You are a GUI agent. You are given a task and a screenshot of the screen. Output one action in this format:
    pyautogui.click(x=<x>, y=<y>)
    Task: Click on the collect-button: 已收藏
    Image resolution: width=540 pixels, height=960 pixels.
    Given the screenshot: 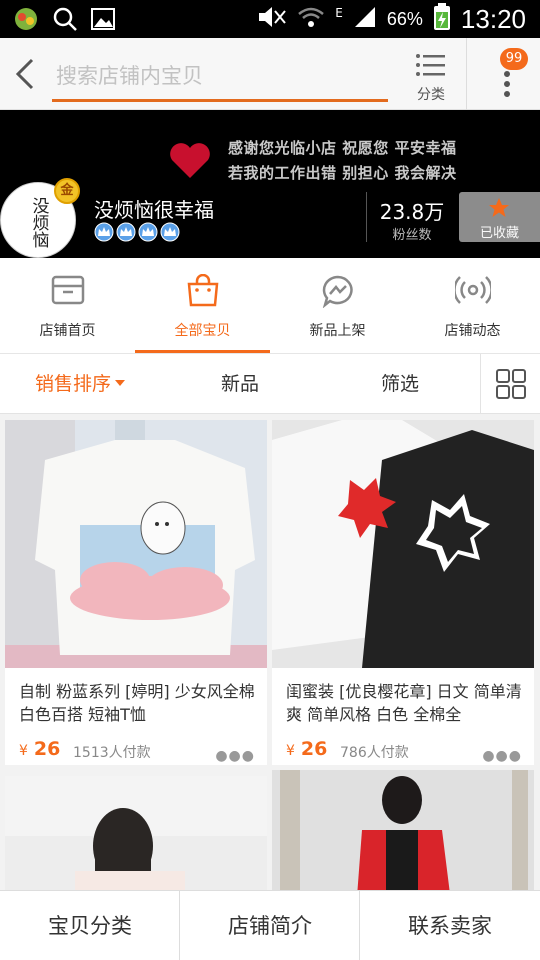 What is the action you would take?
    pyautogui.click(x=499, y=217)
    